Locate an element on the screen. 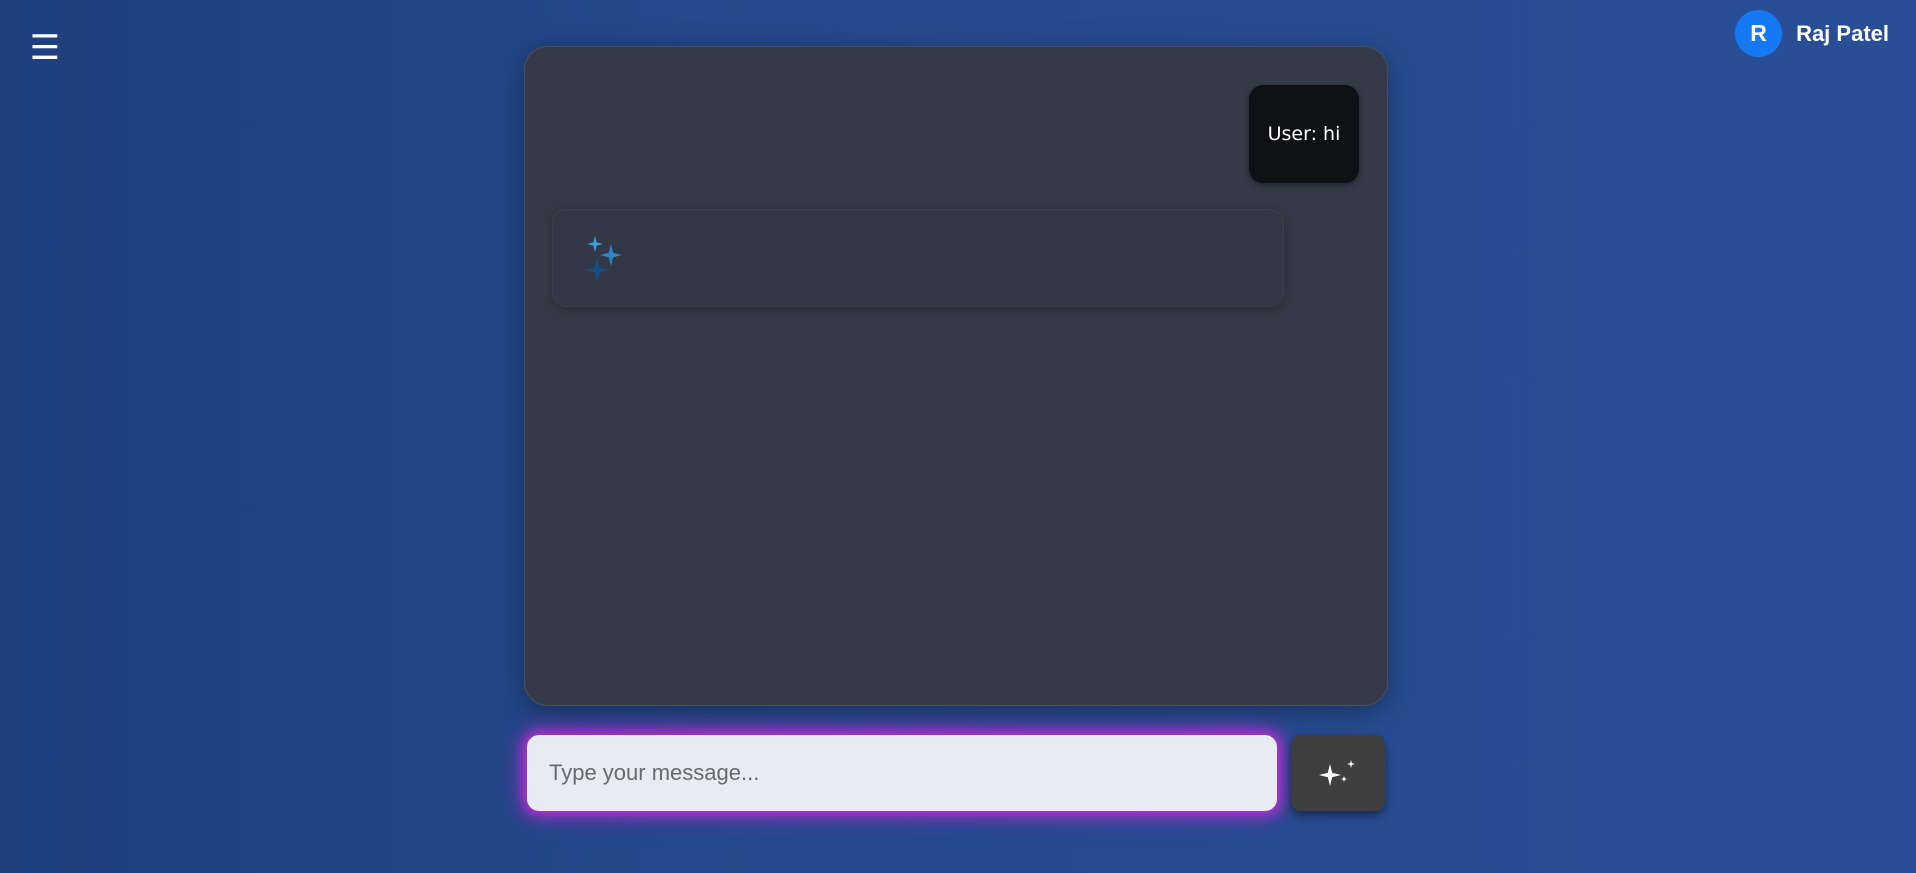  user-name: Raj Patel is located at coordinates (1842, 33).